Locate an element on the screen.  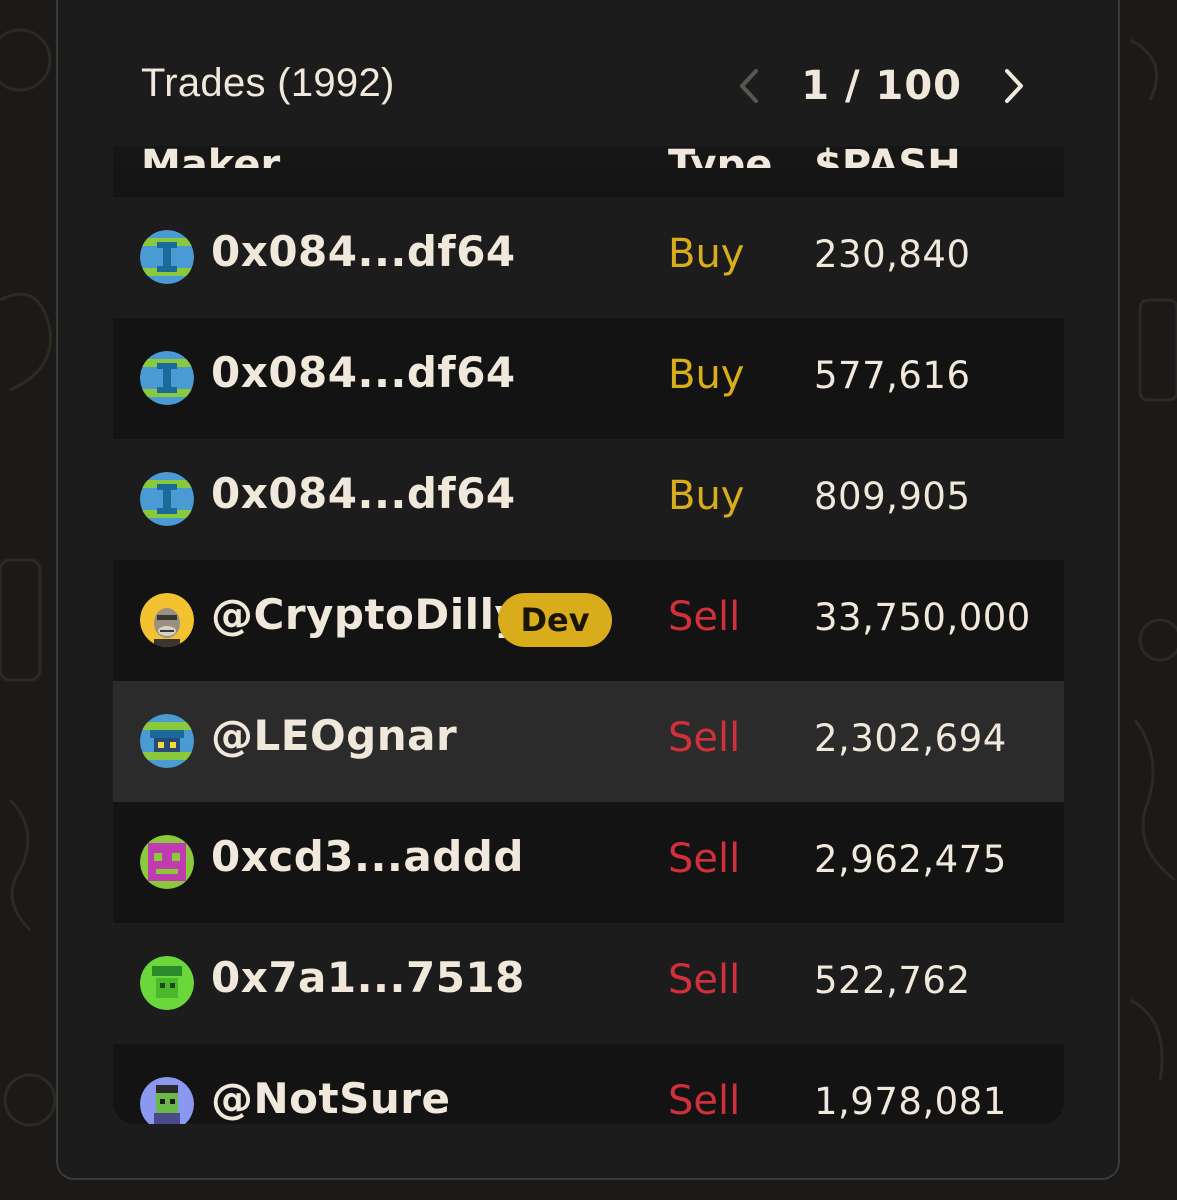
chevron-left-icon is located at coordinates (749, 86).